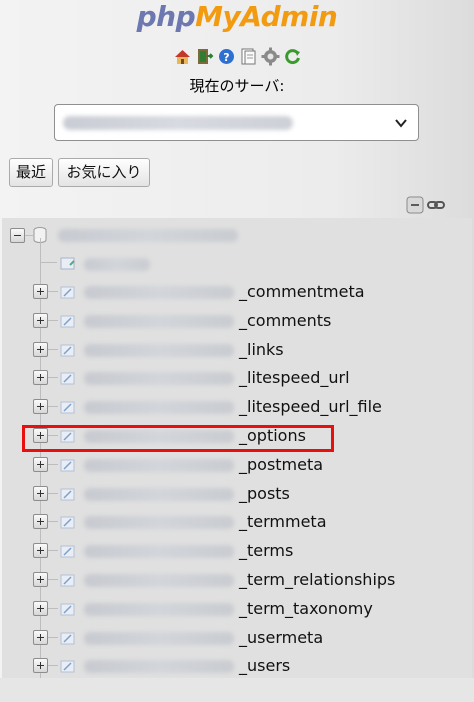 Image resolution: width=474 pixels, height=702 pixels. I want to click on logo-my: My, so click(218, 16).